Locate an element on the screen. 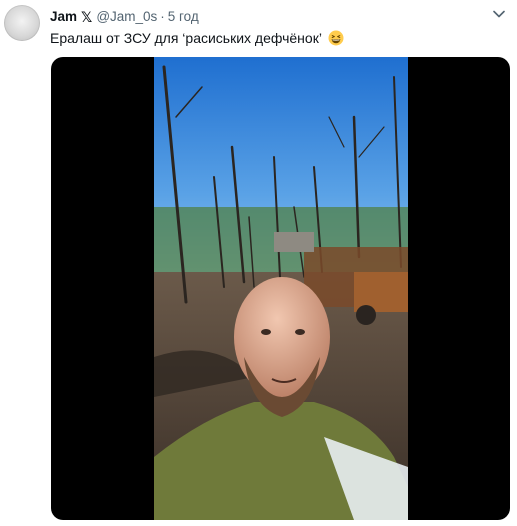  display-name: Jam is located at coordinates (63, 17).